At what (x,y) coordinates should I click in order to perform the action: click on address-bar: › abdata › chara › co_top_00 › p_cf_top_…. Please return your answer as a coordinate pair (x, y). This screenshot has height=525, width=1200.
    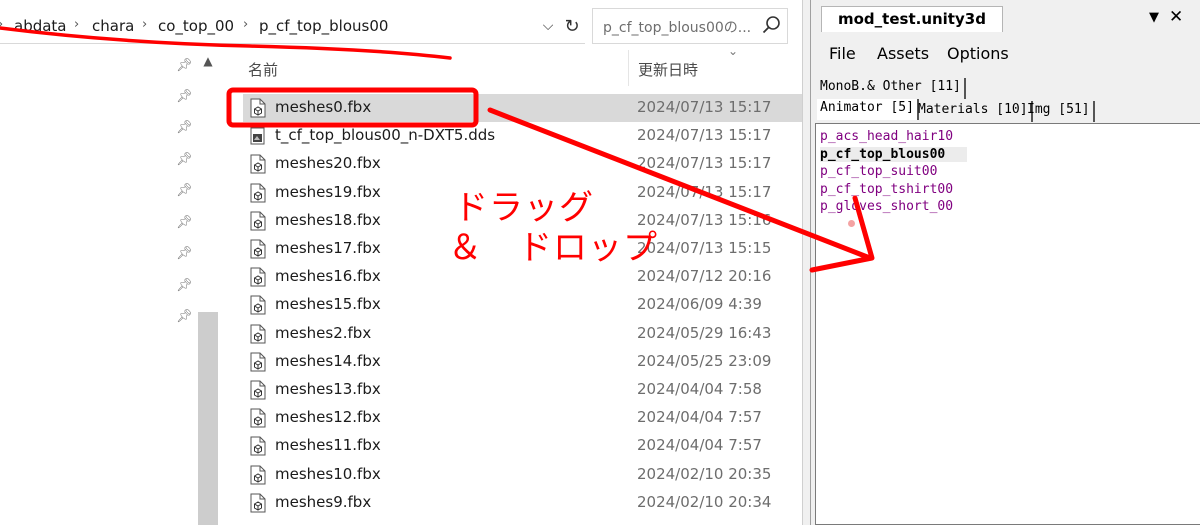
    Looking at the image, I should click on (292, 26).